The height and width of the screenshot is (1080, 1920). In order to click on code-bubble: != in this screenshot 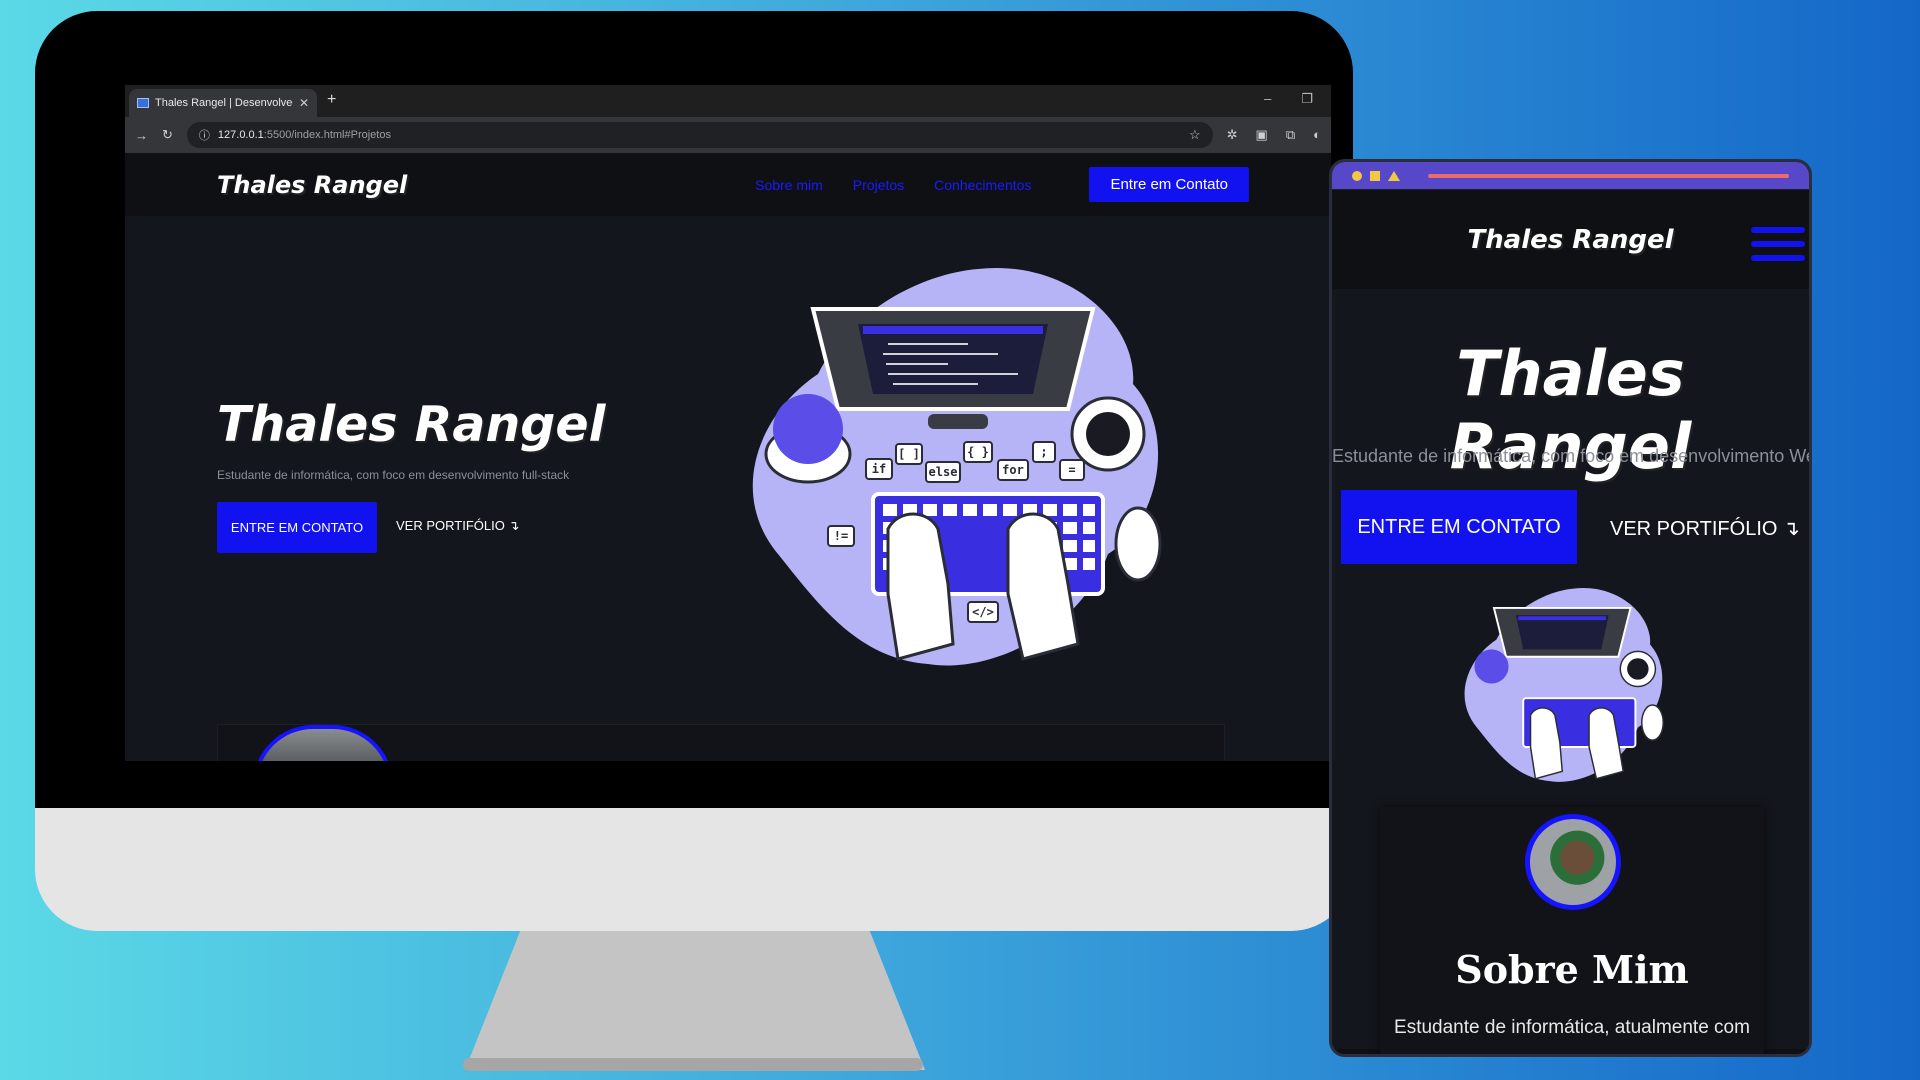, I will do `click(841, 536)`.